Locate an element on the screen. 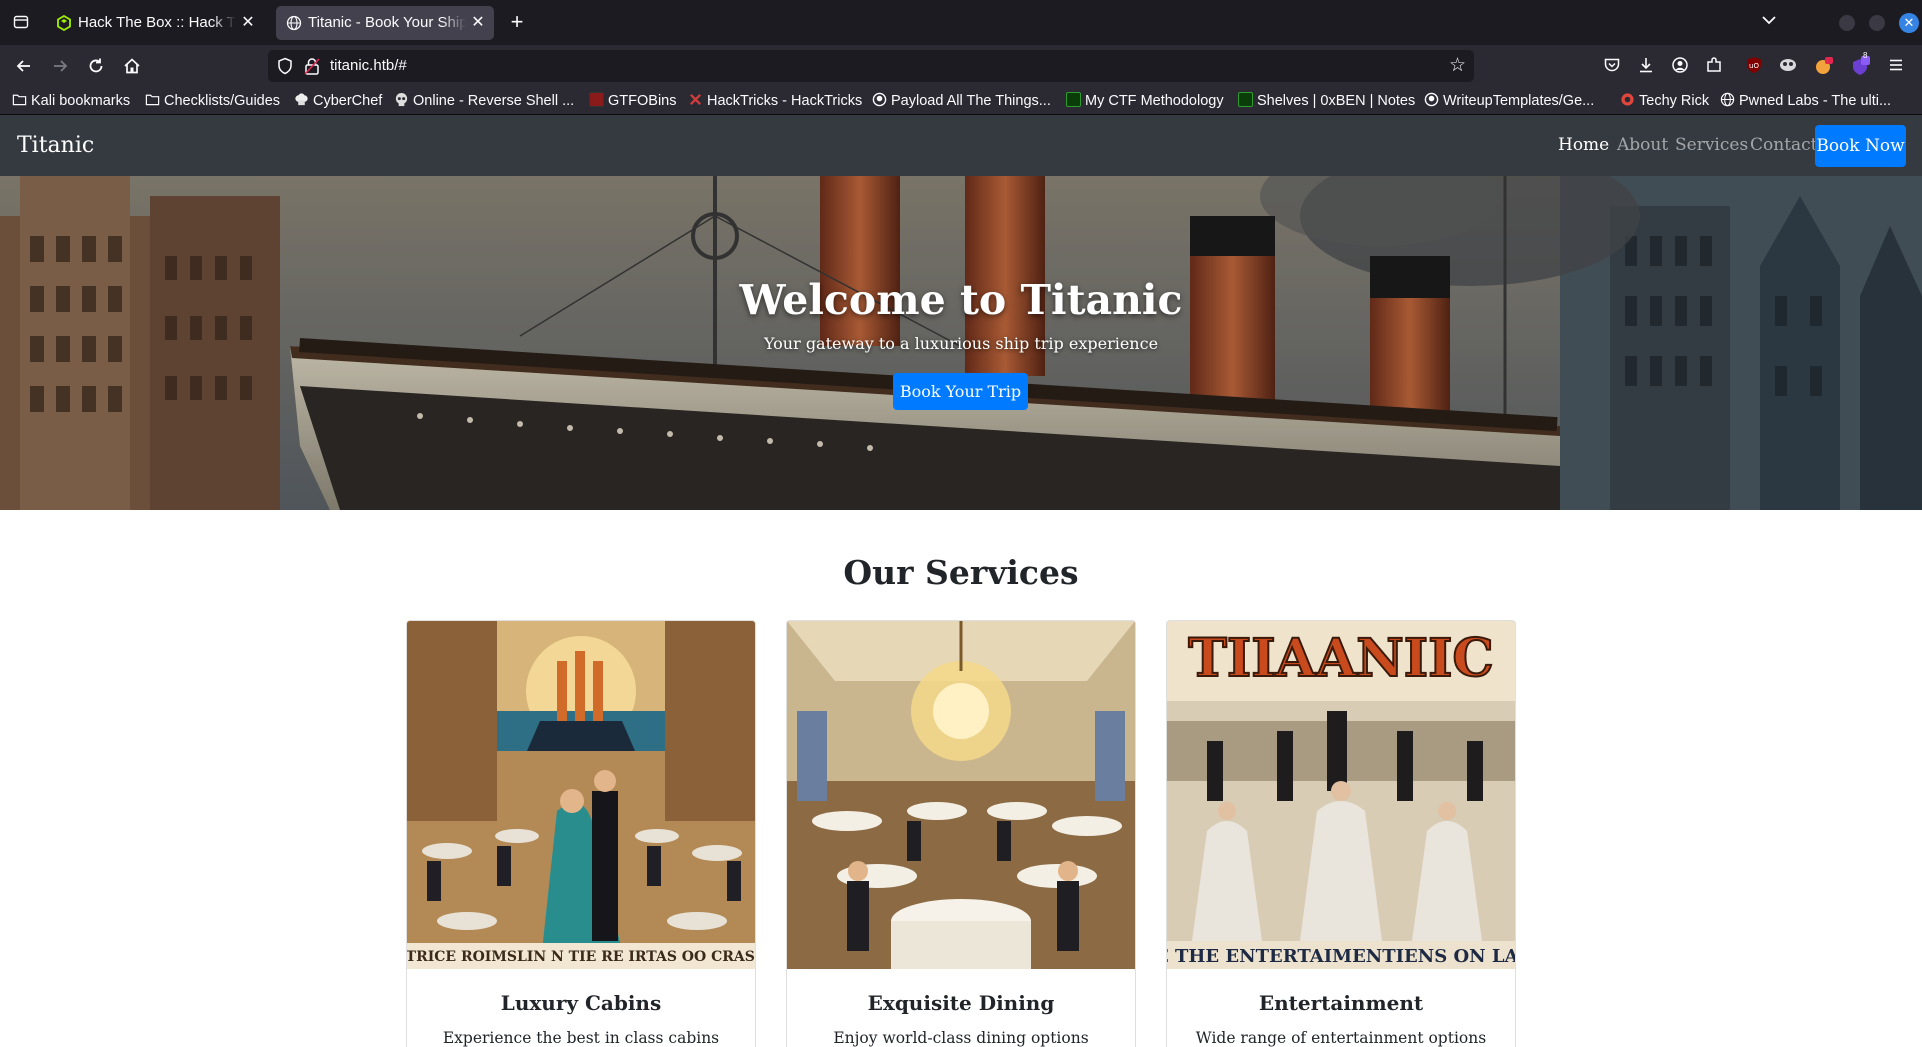  forward-arrow-icon is located at coordinates (60, 66).